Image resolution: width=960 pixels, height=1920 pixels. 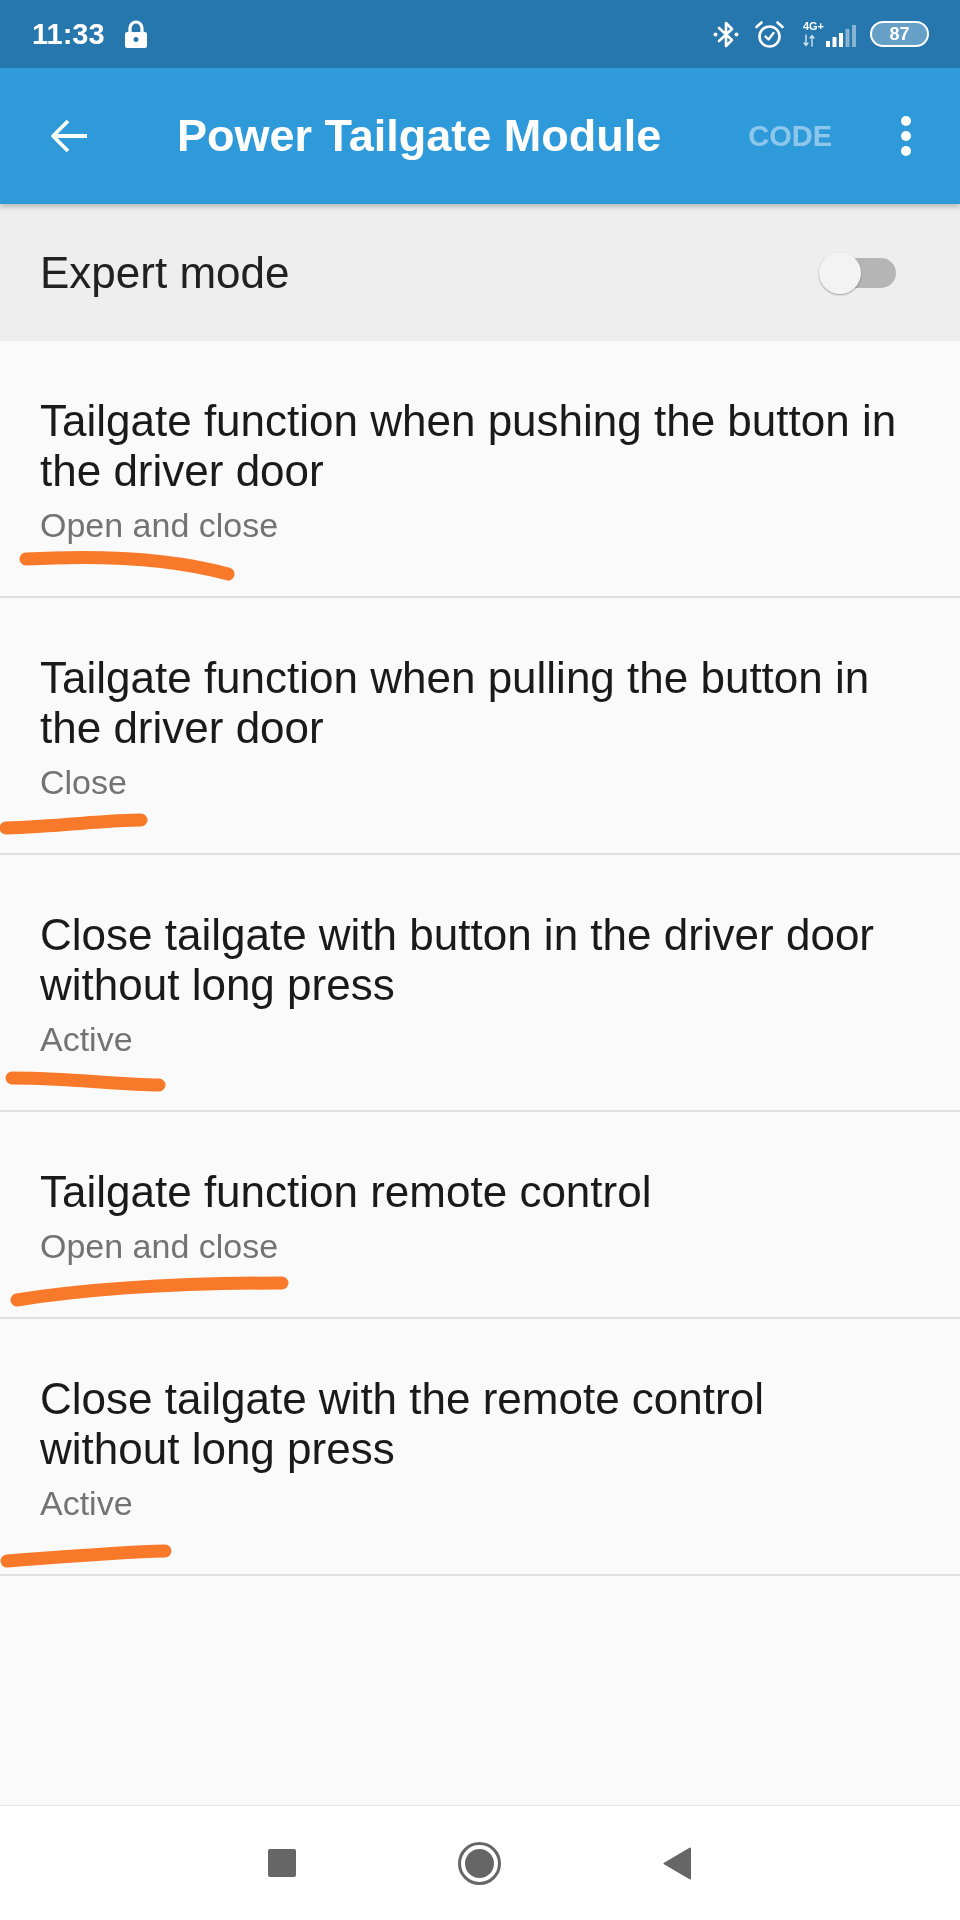 I want to click on back-arrow-icon, so click(x=69, y=136).